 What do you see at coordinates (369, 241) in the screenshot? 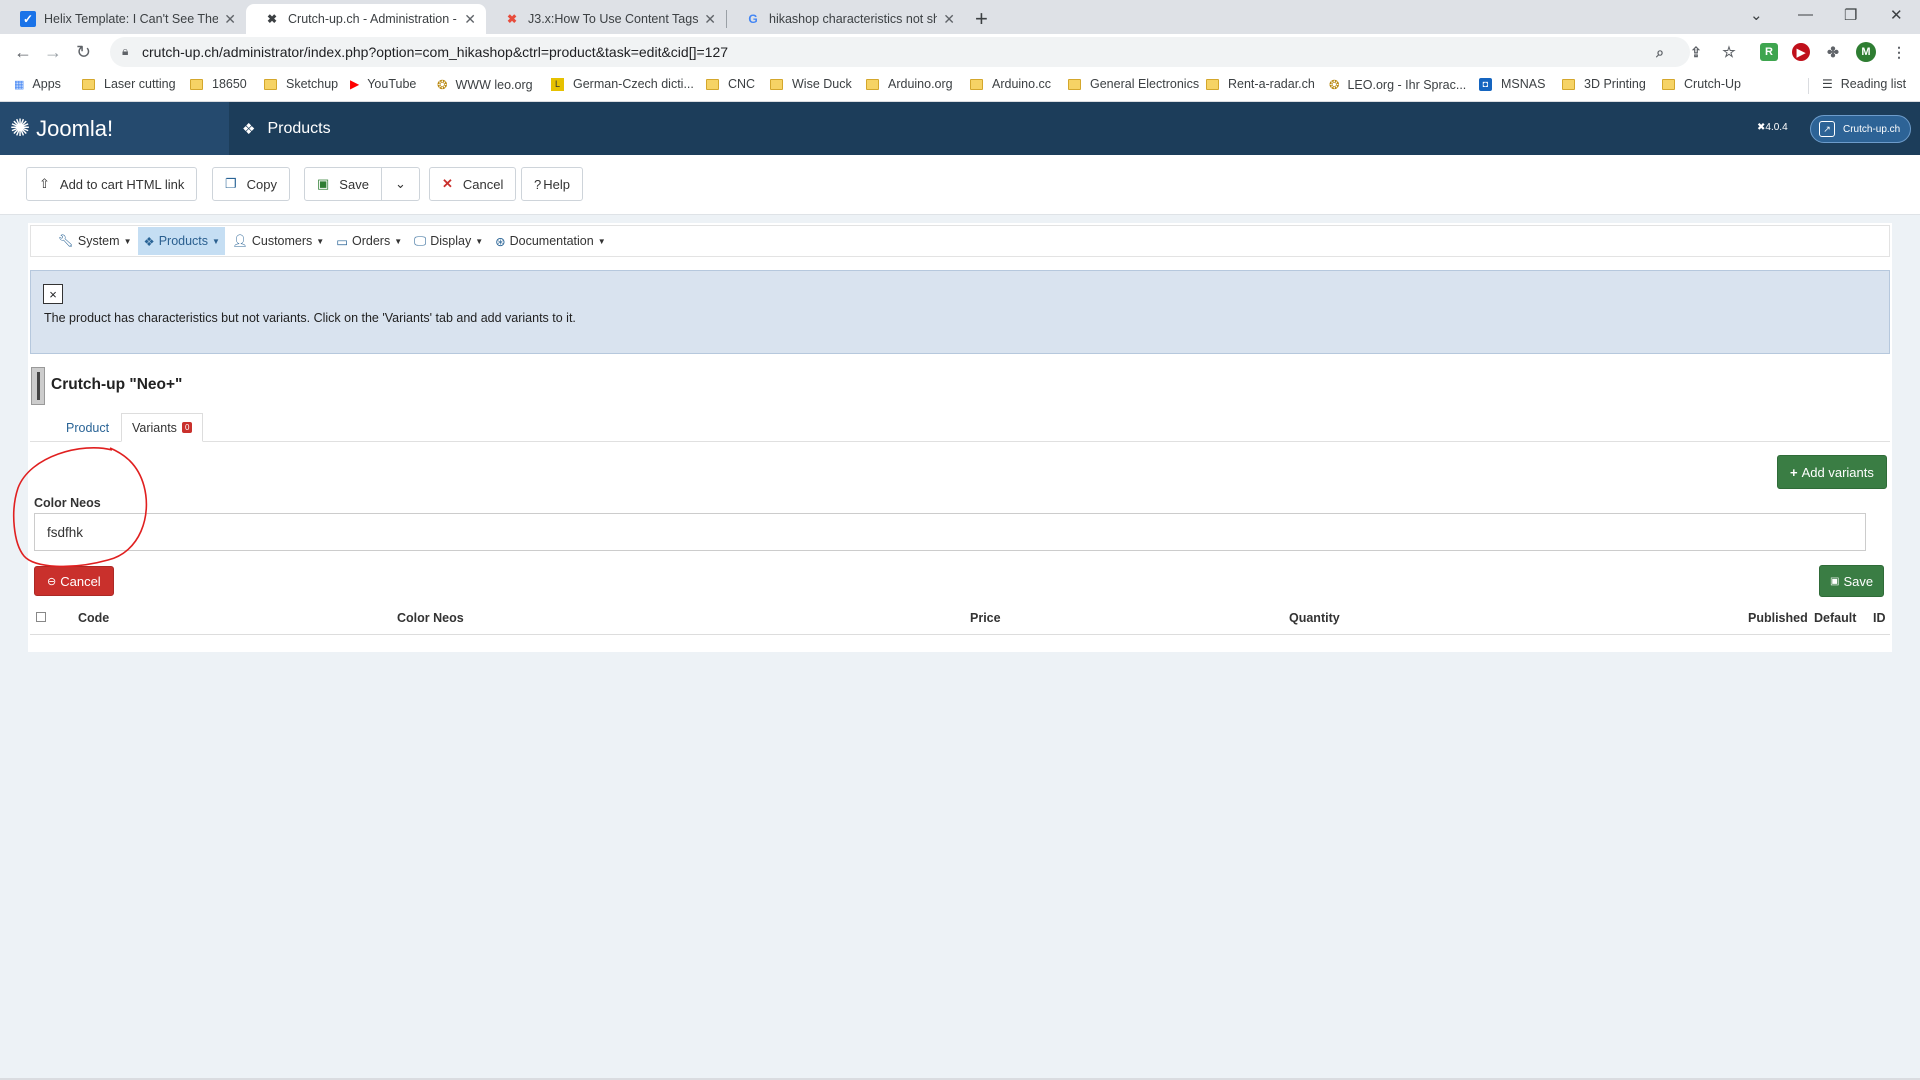
I see `menu-orders: ▭ Orders ▼` at bounding box center [369, 241].